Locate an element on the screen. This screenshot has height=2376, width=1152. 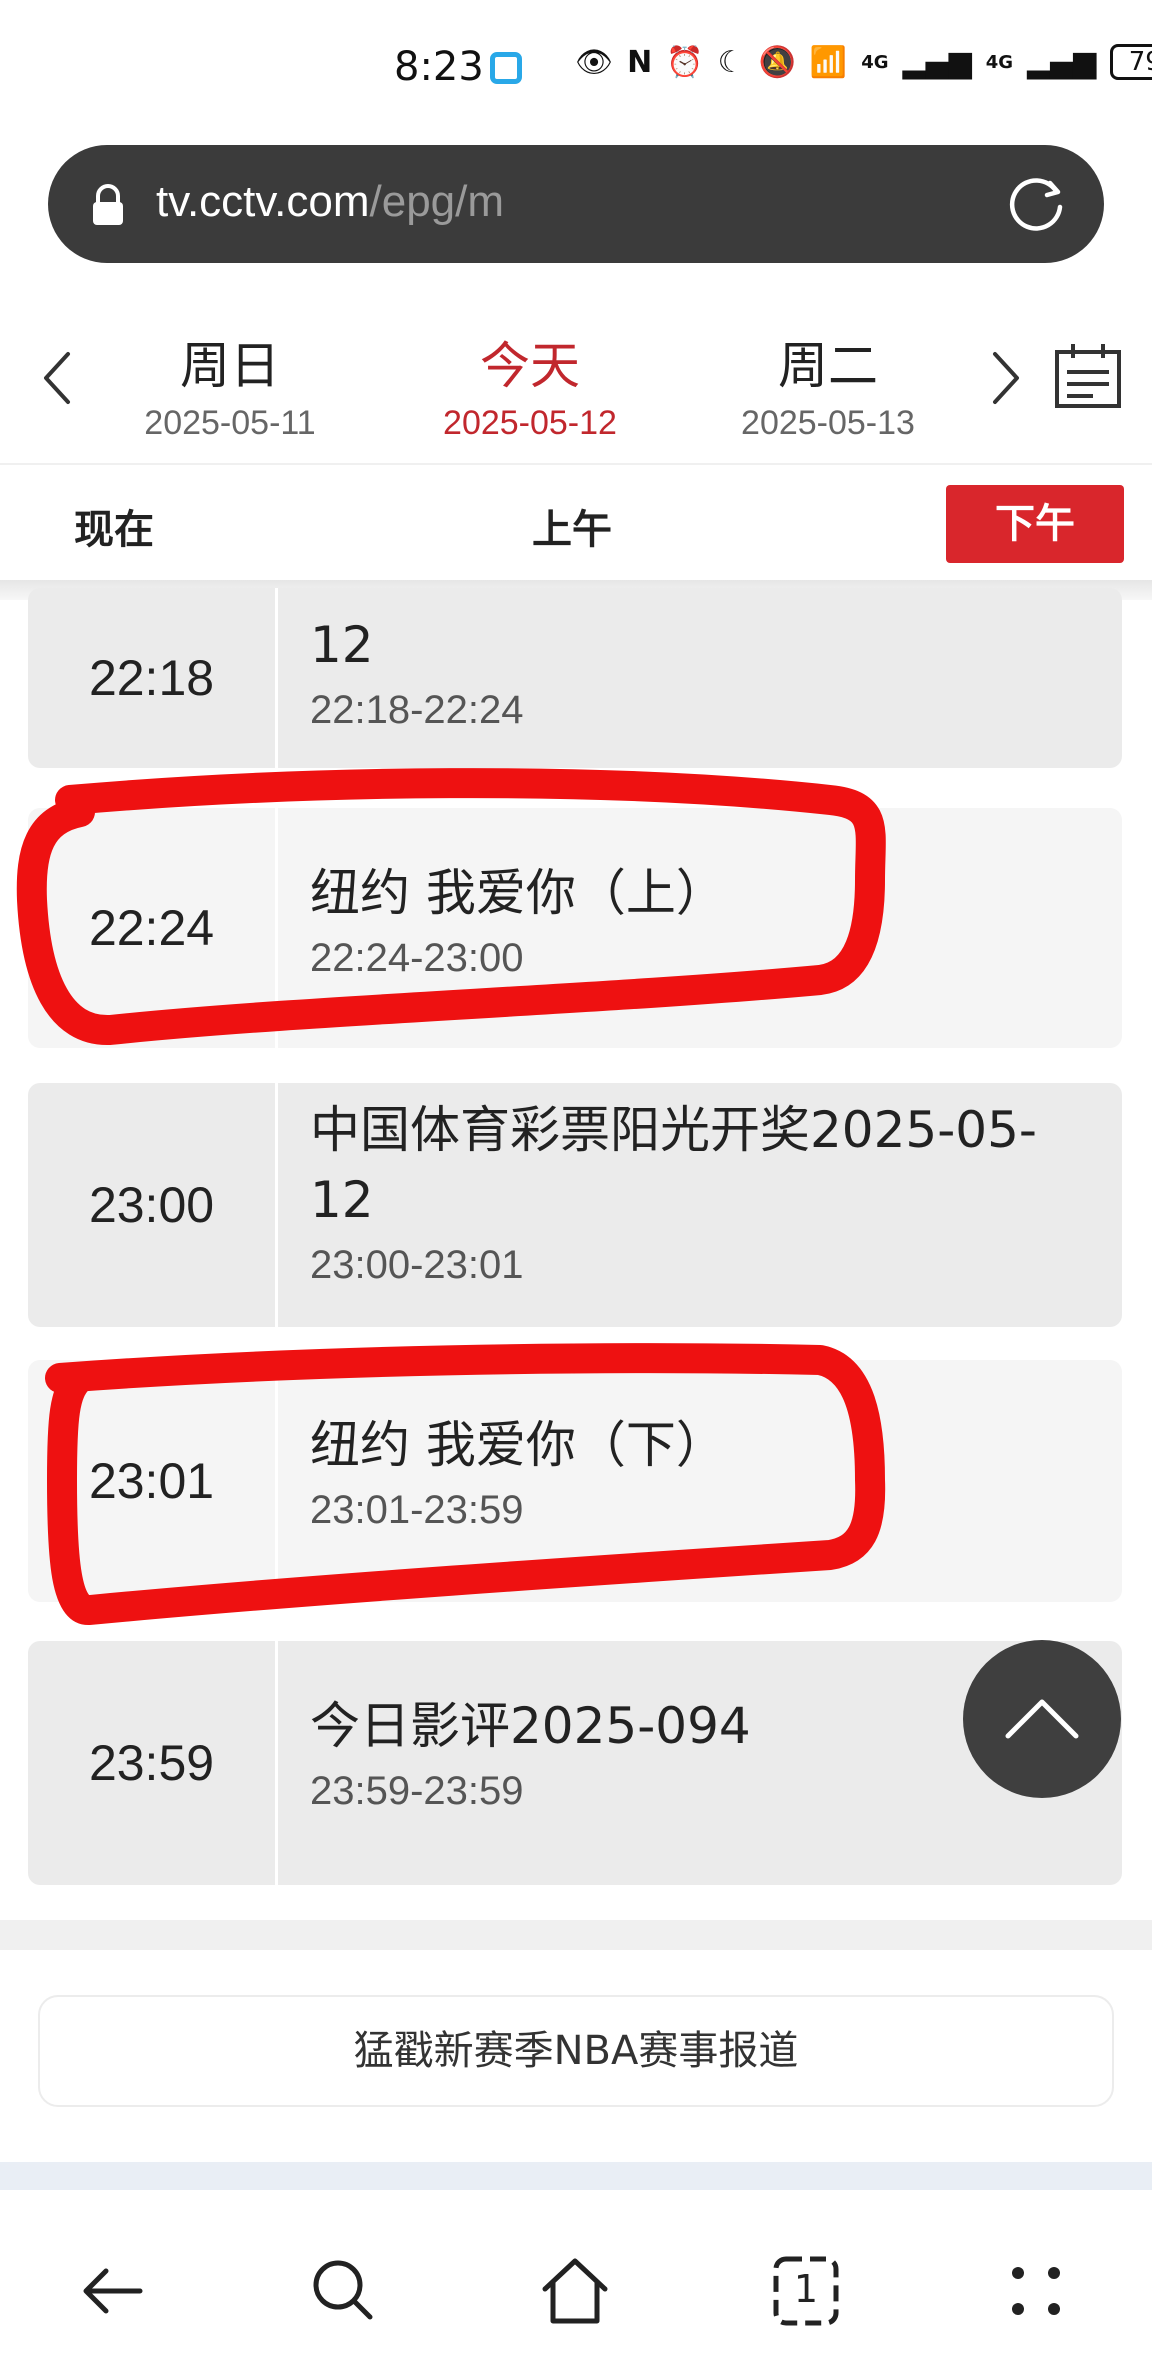
back-arrow-icon is located at coordinates (116, 2291).